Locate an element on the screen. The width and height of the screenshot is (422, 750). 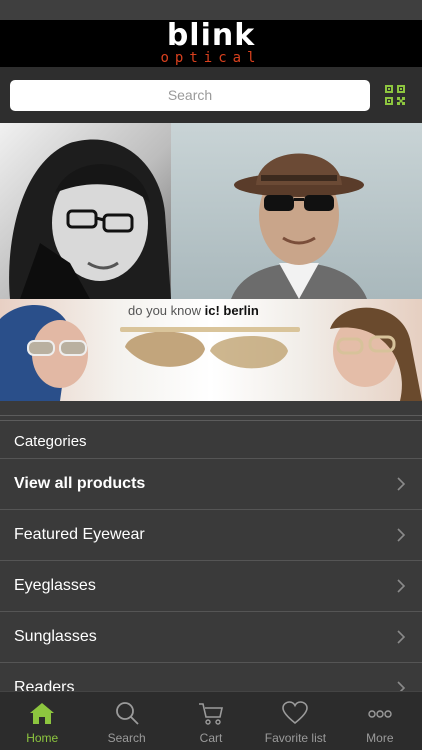
search-input is located at coordinates (190, 95).